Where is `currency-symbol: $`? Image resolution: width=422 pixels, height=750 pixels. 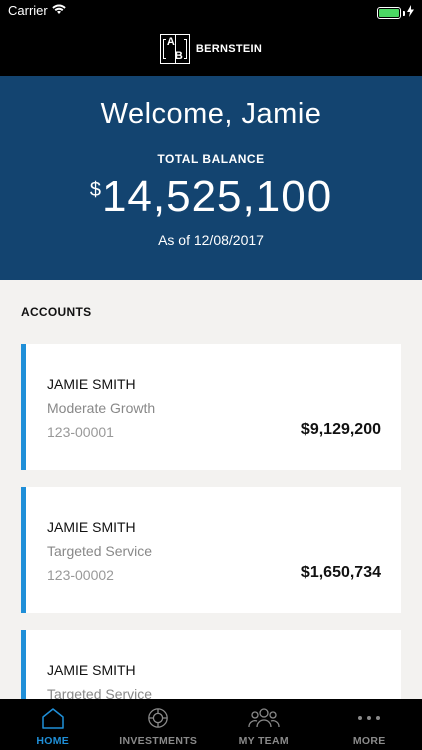 currency-symbol: $ is located at coordinates (95, 190).